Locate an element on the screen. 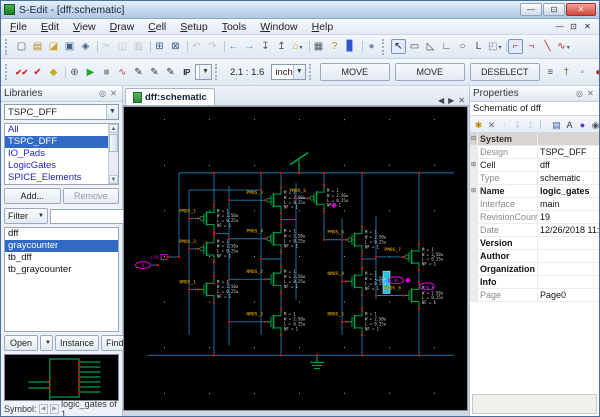  simulation-combo: ▼ is located at coordinates (203, 72).